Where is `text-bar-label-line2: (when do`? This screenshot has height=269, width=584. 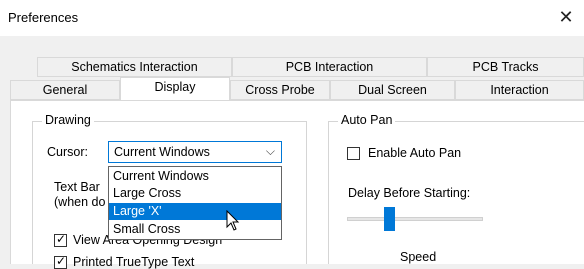
text-bar-label-line2: (when do is located at coordinates (80, 202).